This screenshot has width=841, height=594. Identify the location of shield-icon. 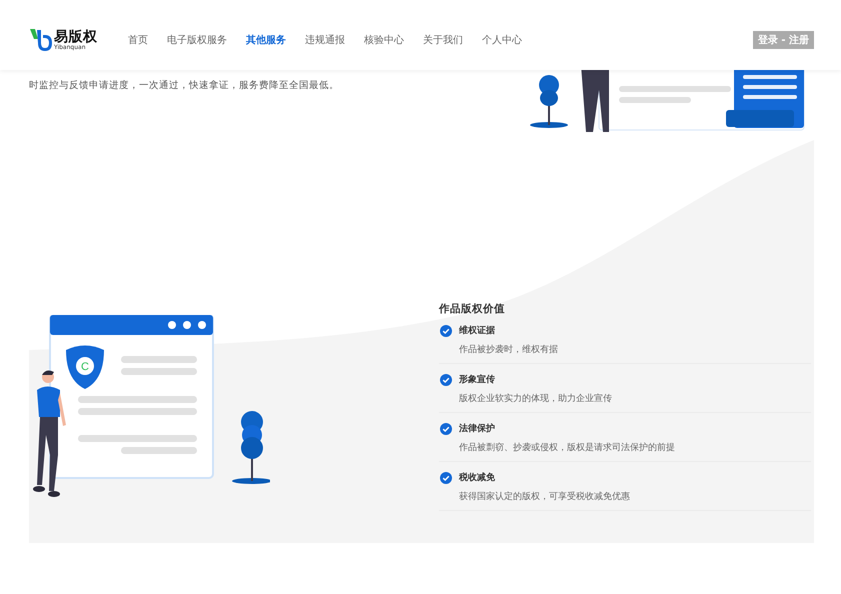
(85, 367).